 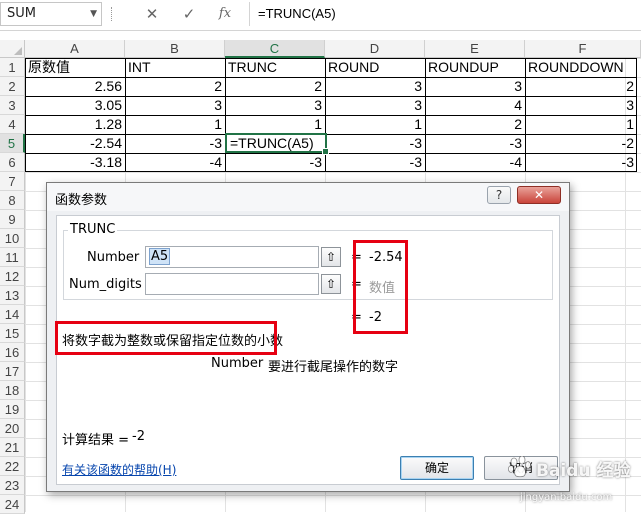 I want to click on formula-bar-separator, so click(x=112, y=14).